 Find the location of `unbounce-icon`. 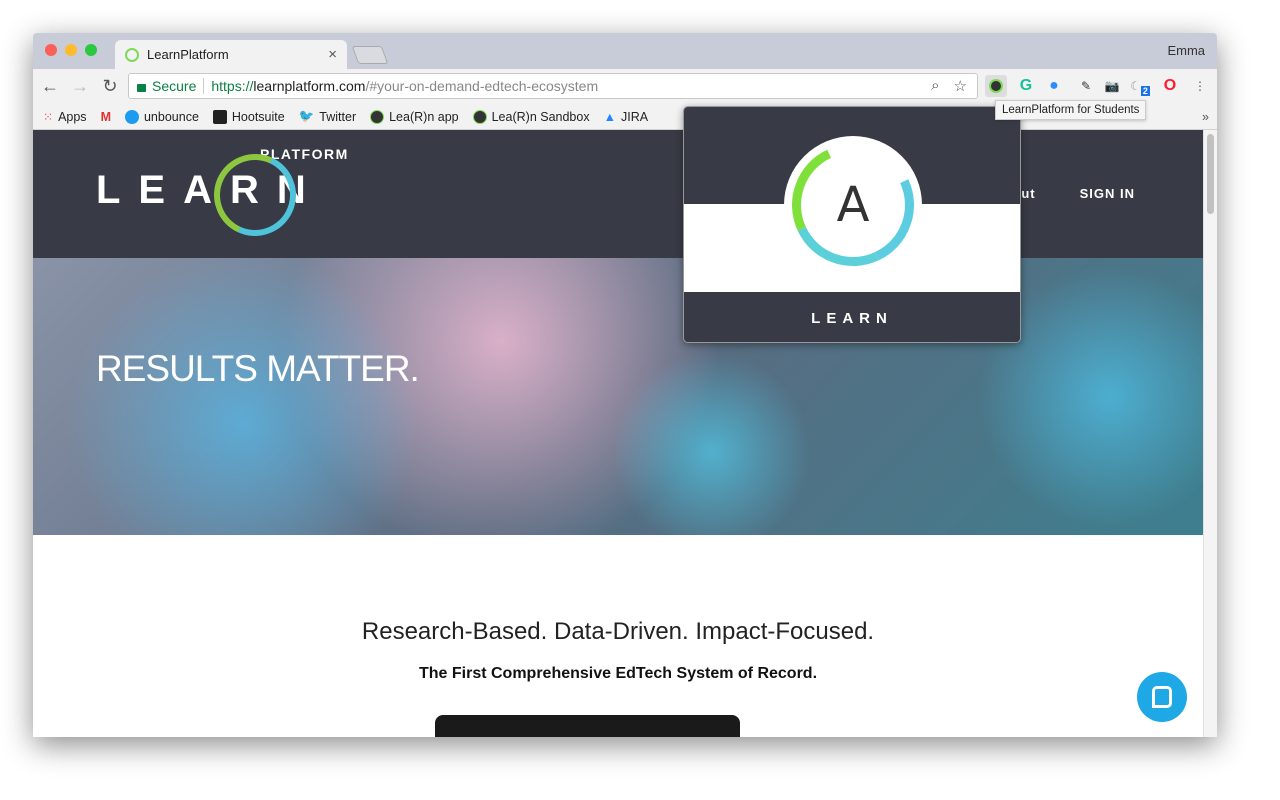

unbounce-icon is located at coordinates (131, 116).